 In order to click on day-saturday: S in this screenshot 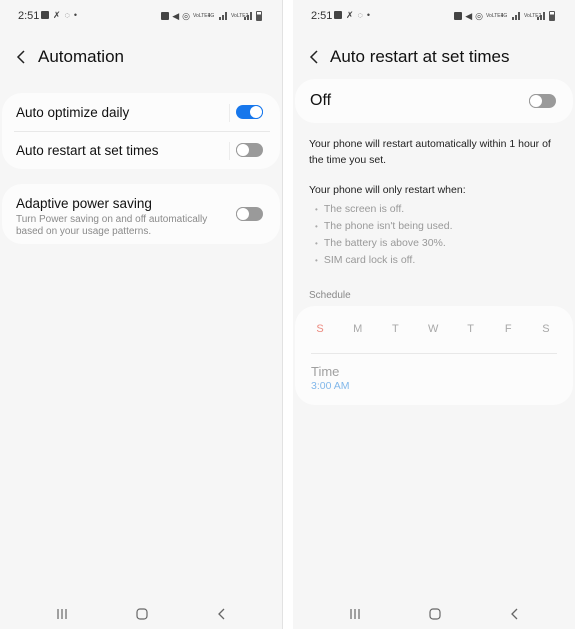, I will do `click(546, 329)`.